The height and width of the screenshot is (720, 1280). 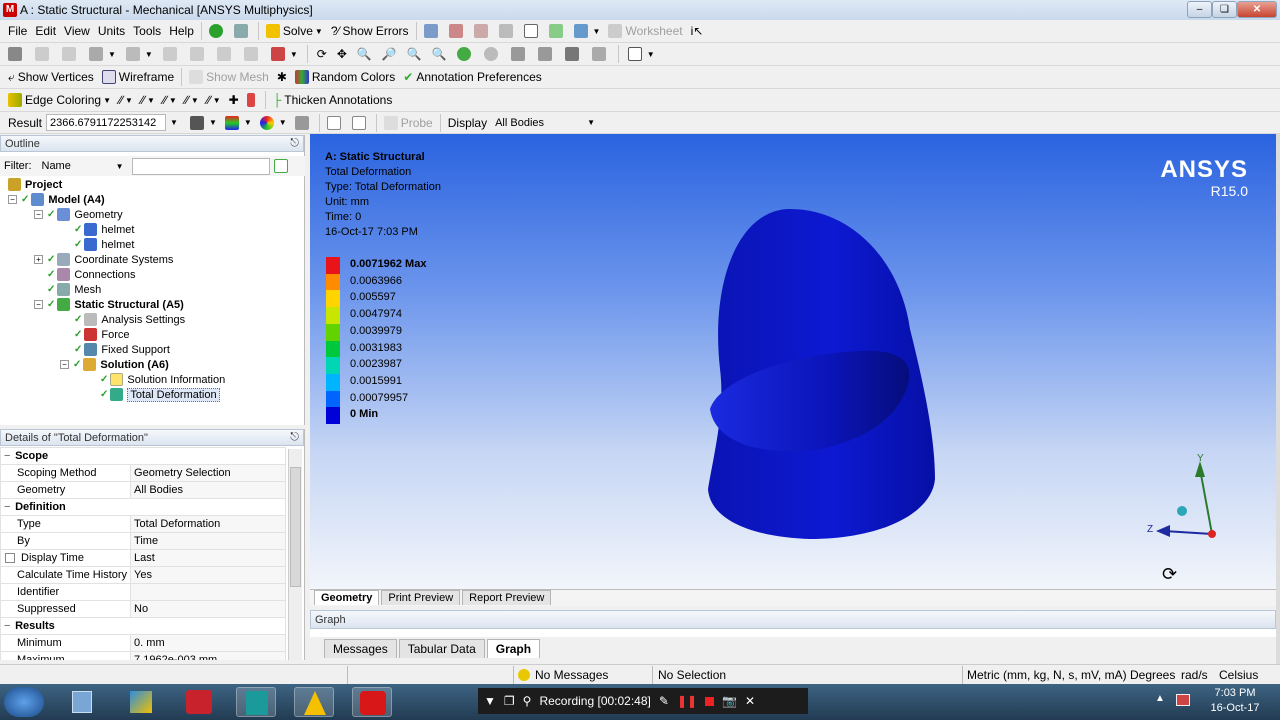 What do you see at coordinates (74, 289) in the screenshot?
I see `tree-item-mesh: ✓ Mesh` at bounding box center [74, 289].